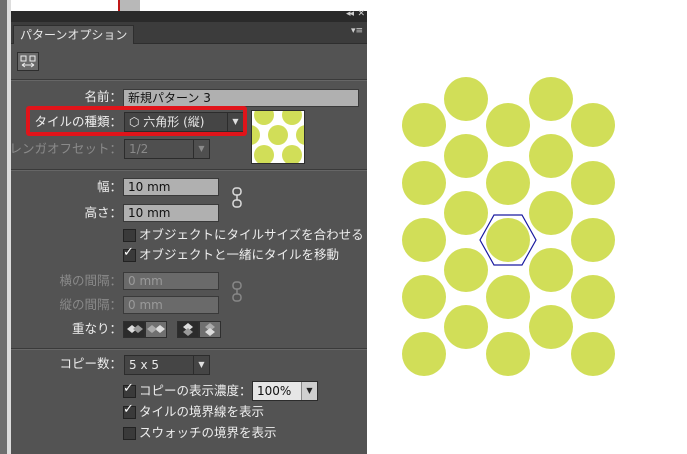  What do you see at coordinates (74, 34) in the screenshot?
I see `tab-pattern-options: パターンオプション` at bounding box center [74, 34].